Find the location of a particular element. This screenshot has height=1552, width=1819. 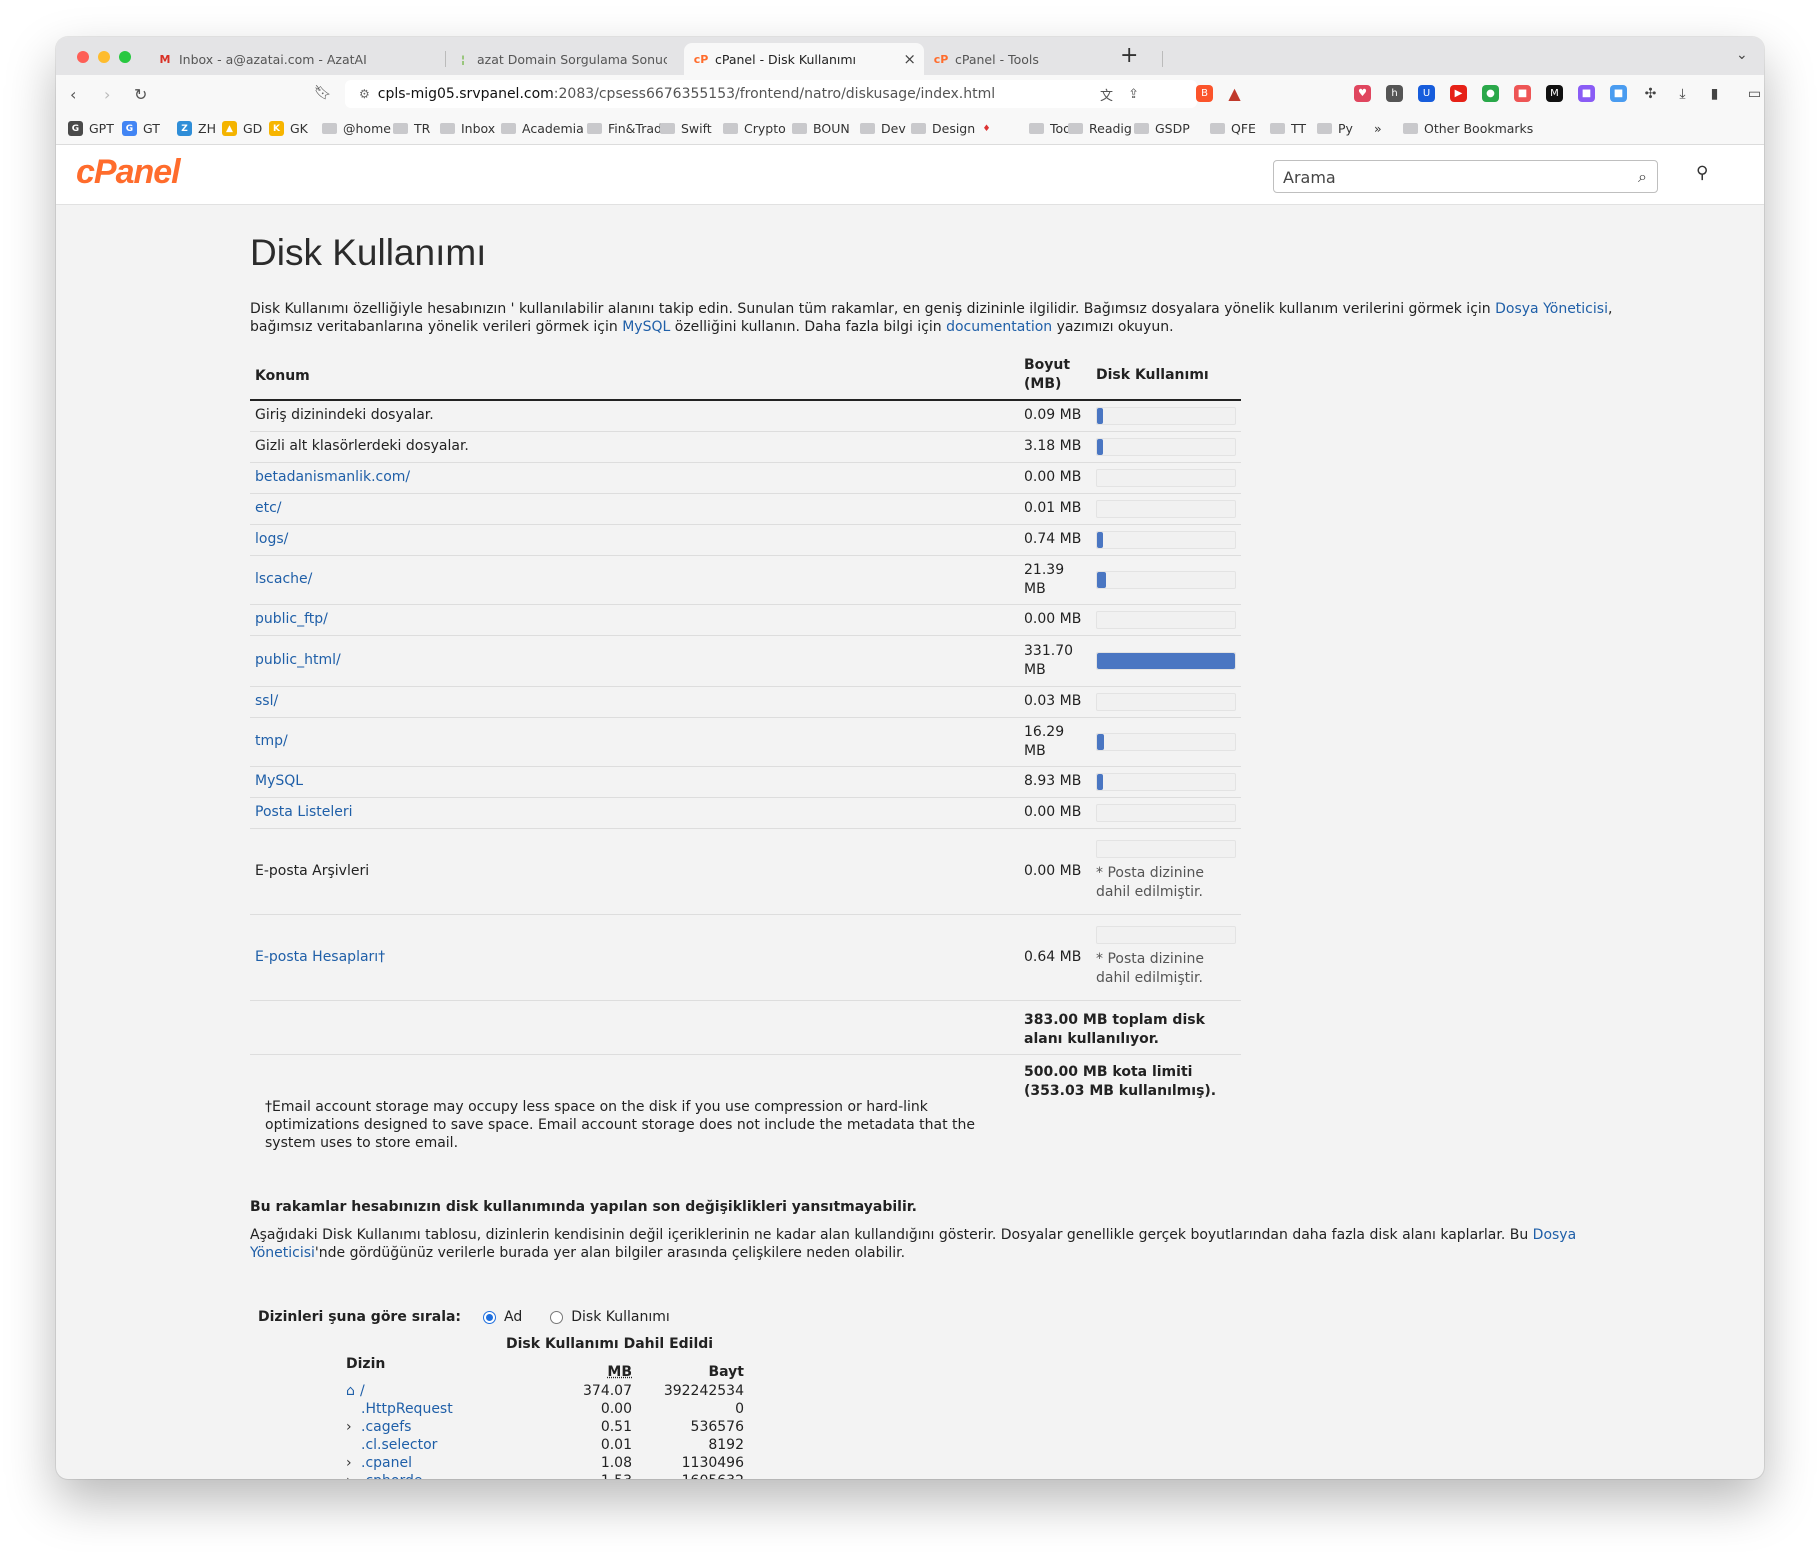

sidebar-icon: ▮ is located at coordinates (1714, 93).